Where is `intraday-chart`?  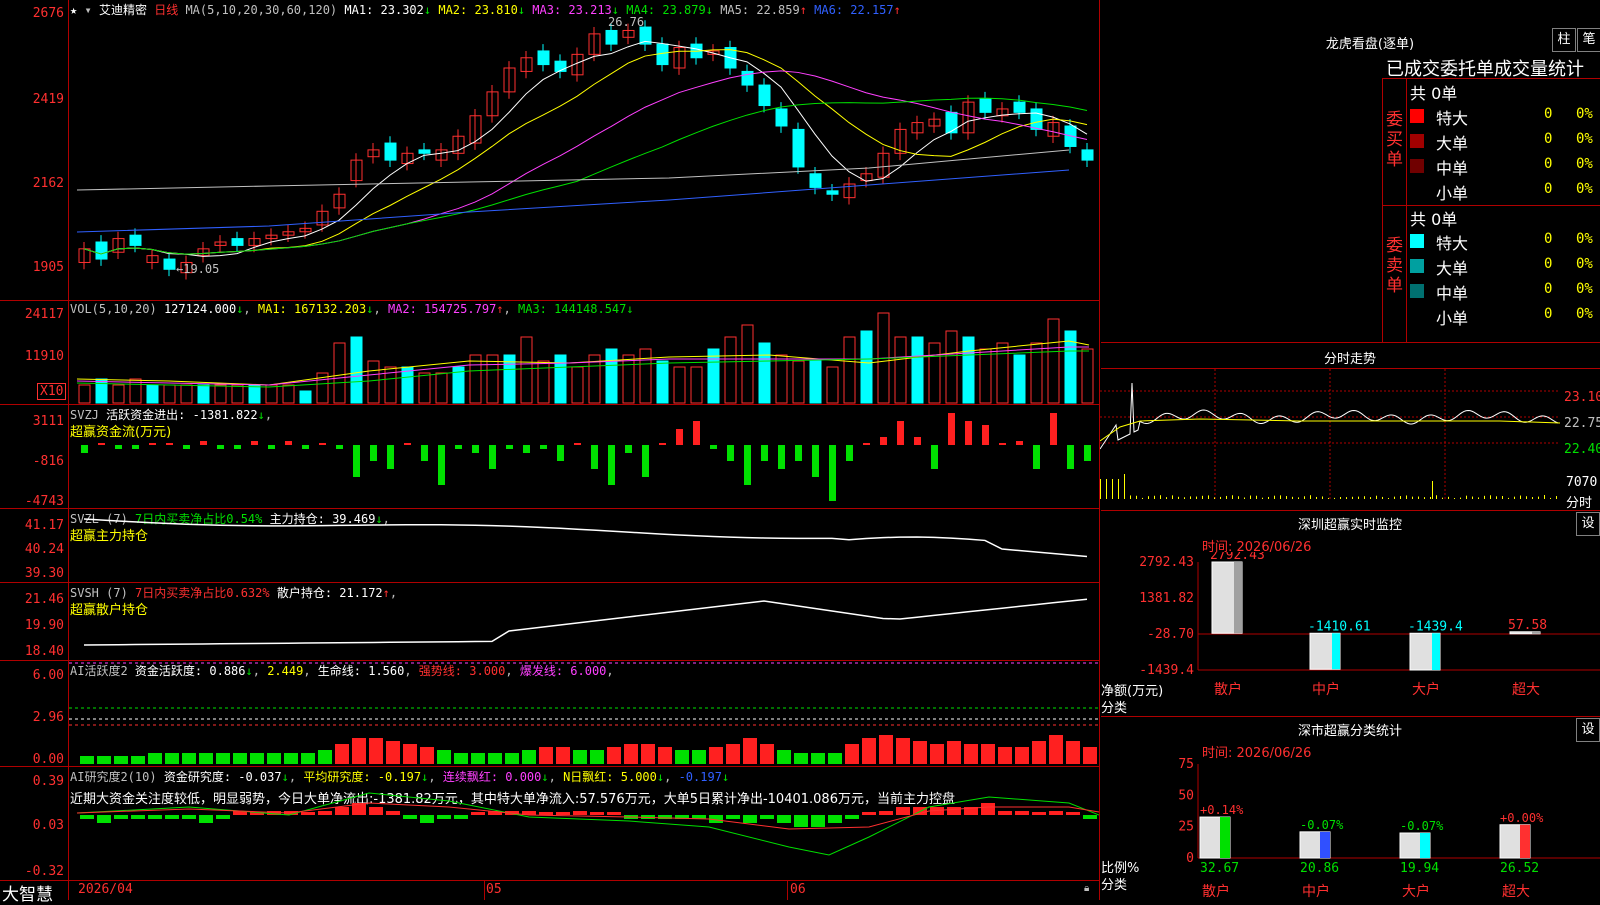
intraday-chart is located at coordinates (1350, 439).